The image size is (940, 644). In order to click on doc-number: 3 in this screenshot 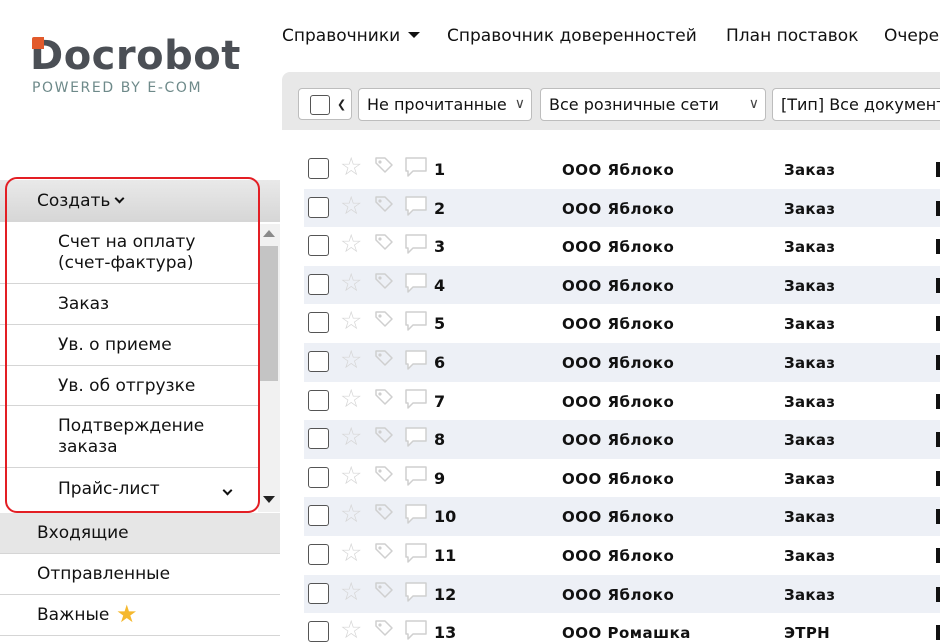, I will do `click(439, 246)`.